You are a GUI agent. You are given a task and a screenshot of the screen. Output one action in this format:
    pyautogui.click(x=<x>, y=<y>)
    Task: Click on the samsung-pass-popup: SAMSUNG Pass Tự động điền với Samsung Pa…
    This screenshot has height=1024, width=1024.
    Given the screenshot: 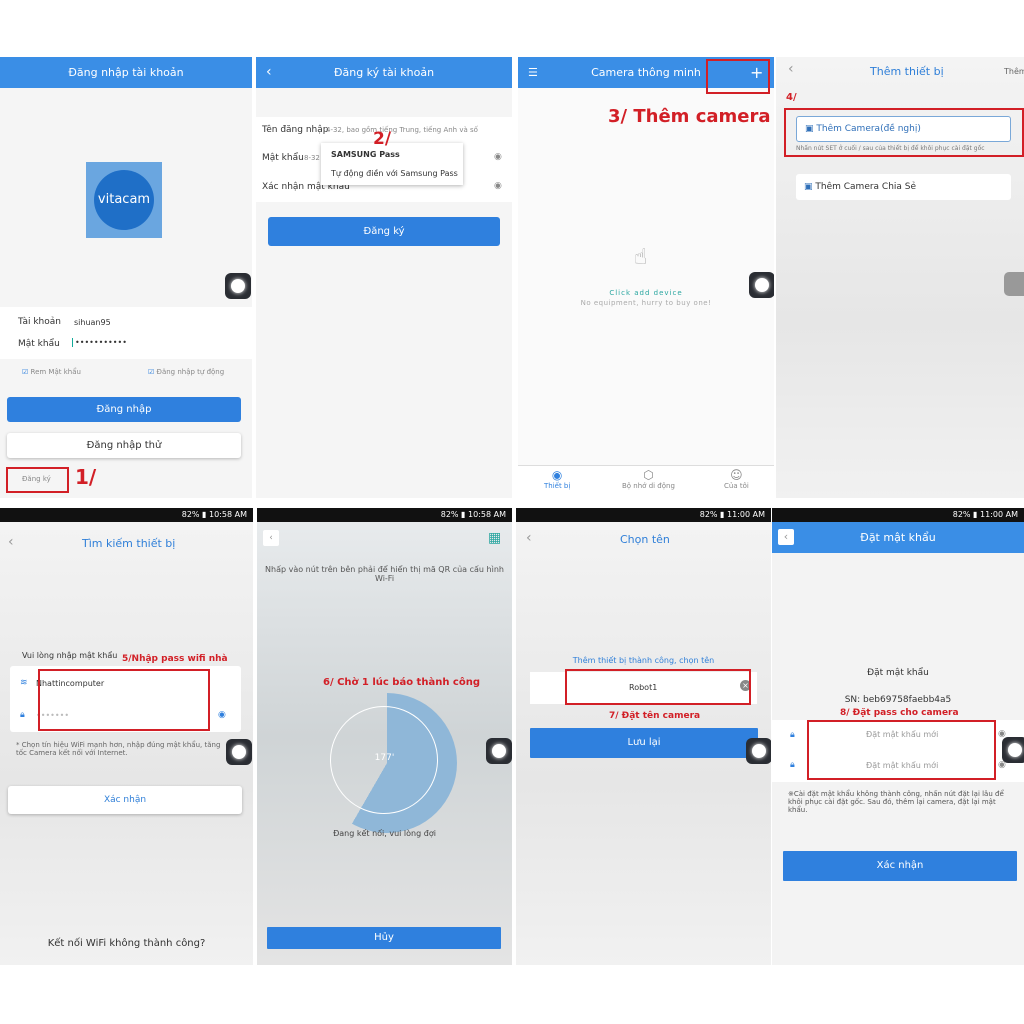 What is the action you would take?
    pyautogui.click(x=392, y=164)
    